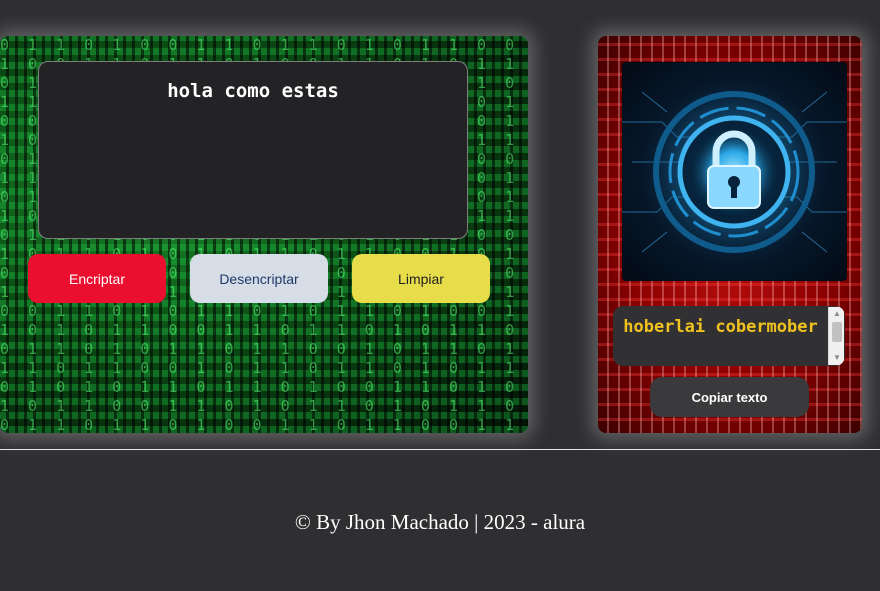 The image size is (880, 591). I want to click on output-scrollbar: ▲ ▼, so click(836, 336).